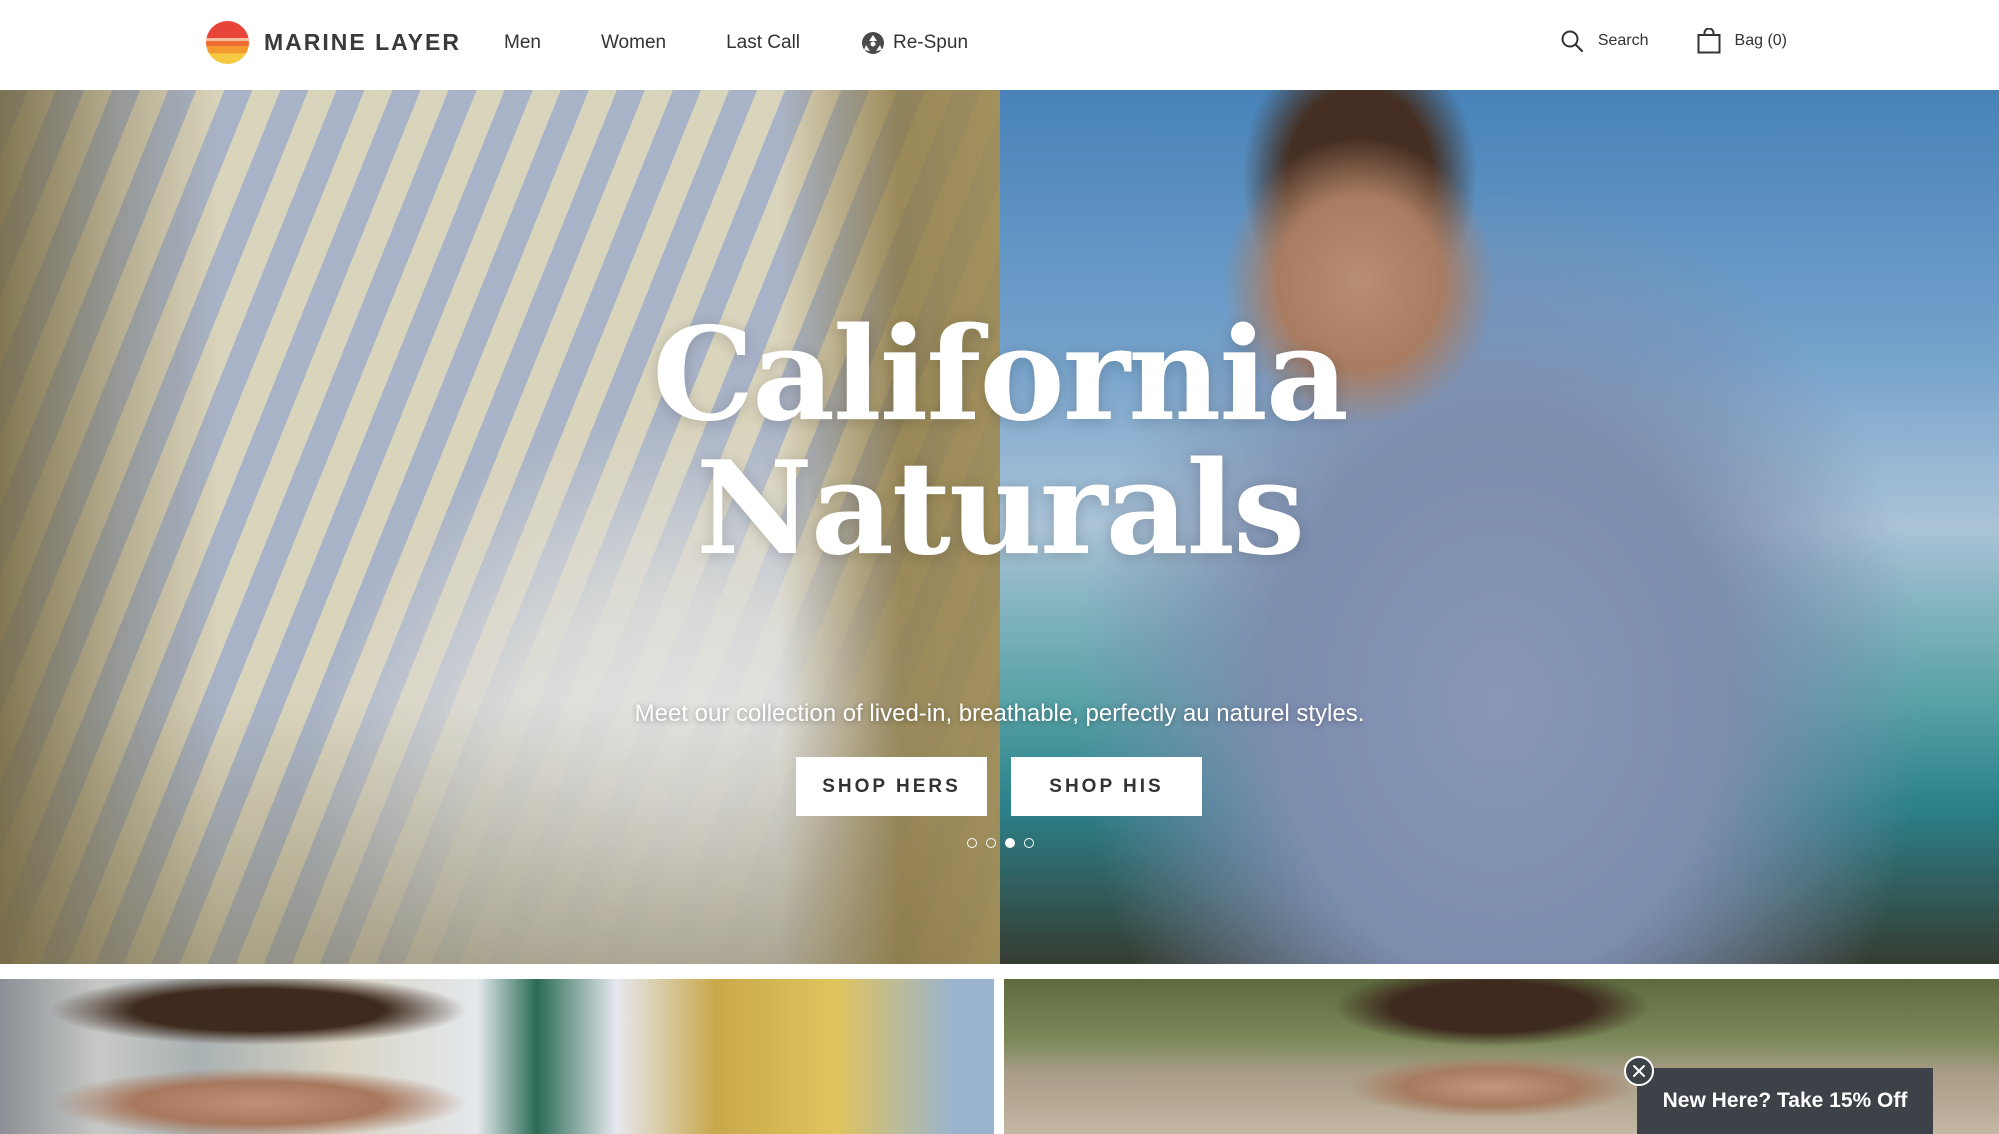 The height and width of the screenshot is (1134, 1999). What do you see at coordinates (1572, 41) in the screenshot?
I see `search-icon` at bounding box center [1572, 41].